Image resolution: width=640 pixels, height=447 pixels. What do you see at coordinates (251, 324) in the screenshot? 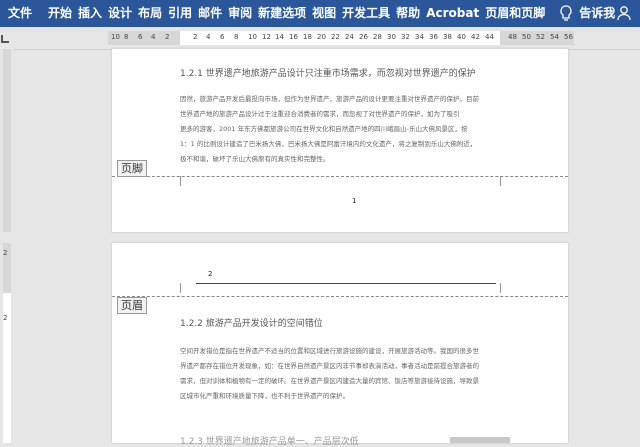
I see `page2-heading: 1.2.2 旅游产品开发设计的空间错位` at bounding box center [251, 324].